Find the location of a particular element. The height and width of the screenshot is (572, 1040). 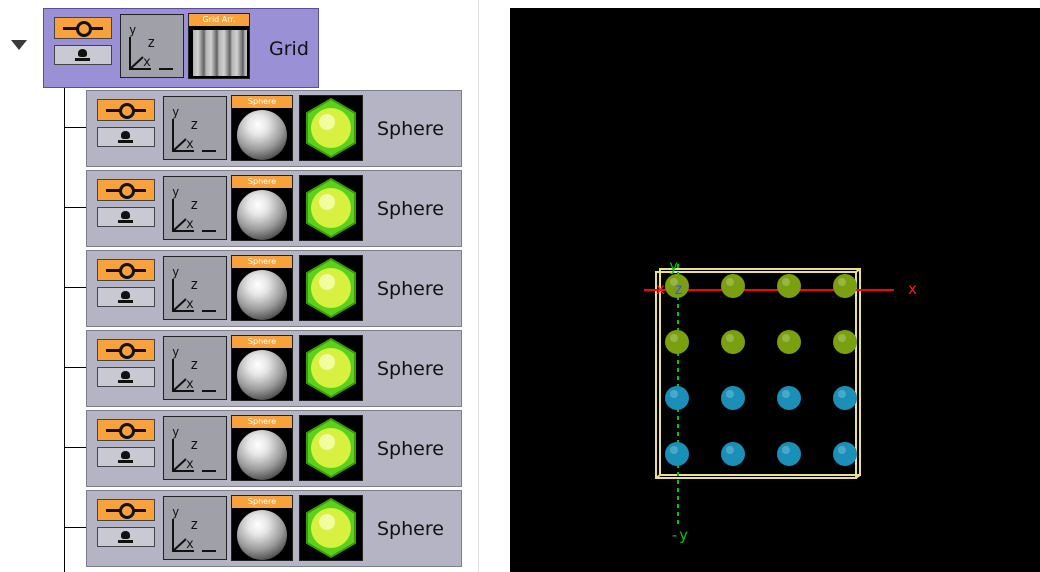

grid-array-icon: Grid Arr. is located at coordinates (219, 46).